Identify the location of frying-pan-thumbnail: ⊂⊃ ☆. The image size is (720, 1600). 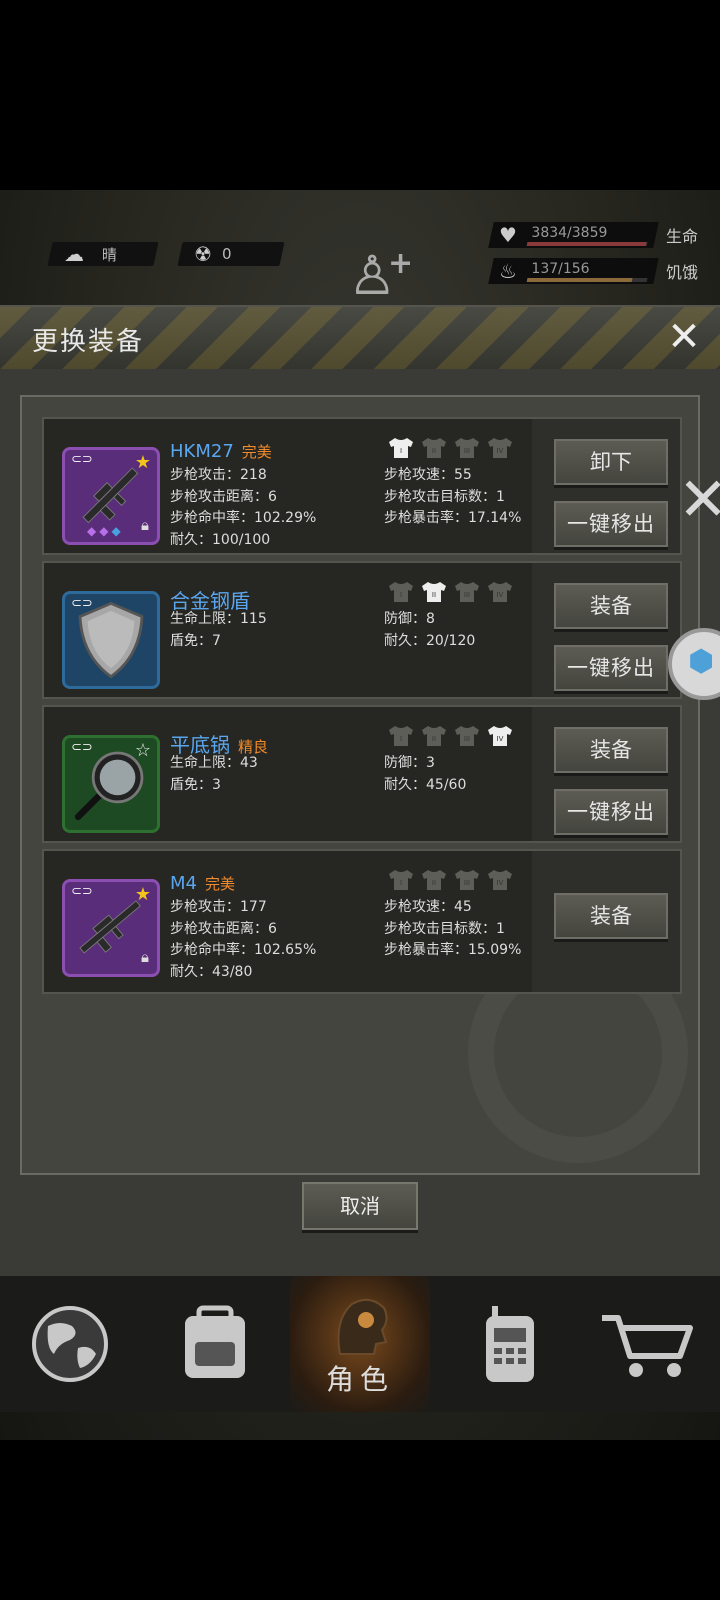
(111, 784).